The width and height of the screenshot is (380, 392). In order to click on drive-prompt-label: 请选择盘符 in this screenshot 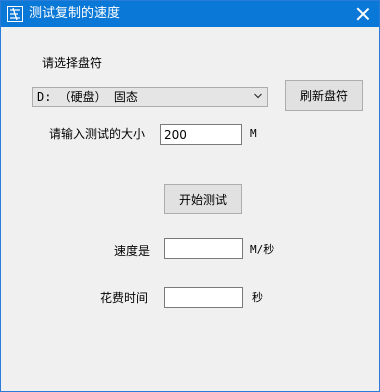, I will do `click(72, 63)`.